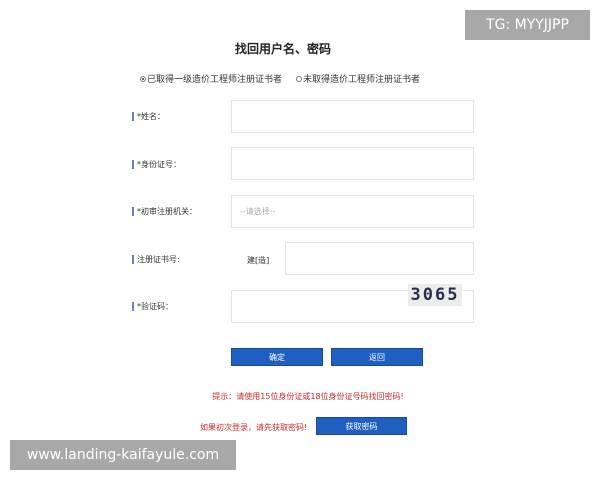  I want to click on name-field-box, so click(352, 116).